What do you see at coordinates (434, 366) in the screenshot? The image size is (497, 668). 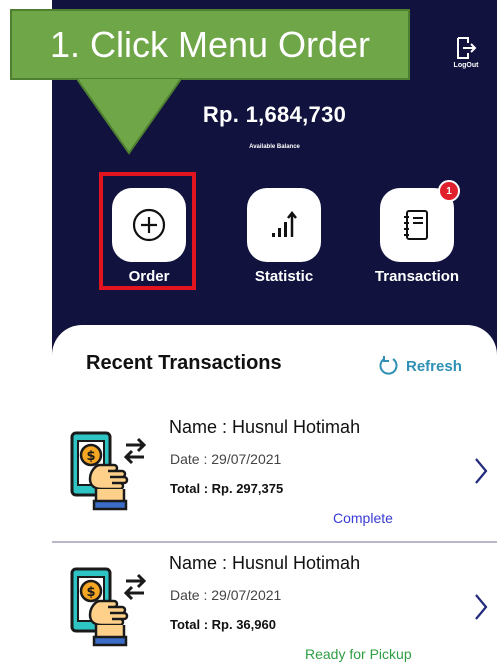 I see `refresh-label: Refresh` at bounding box center [434, 366].